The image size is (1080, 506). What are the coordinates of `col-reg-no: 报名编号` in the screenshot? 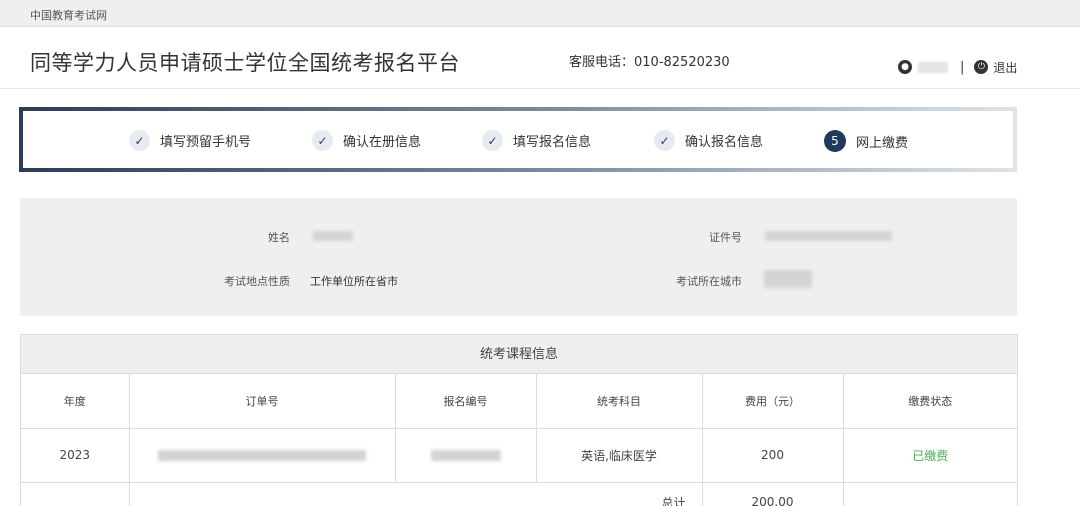 It's located at (466, 401).